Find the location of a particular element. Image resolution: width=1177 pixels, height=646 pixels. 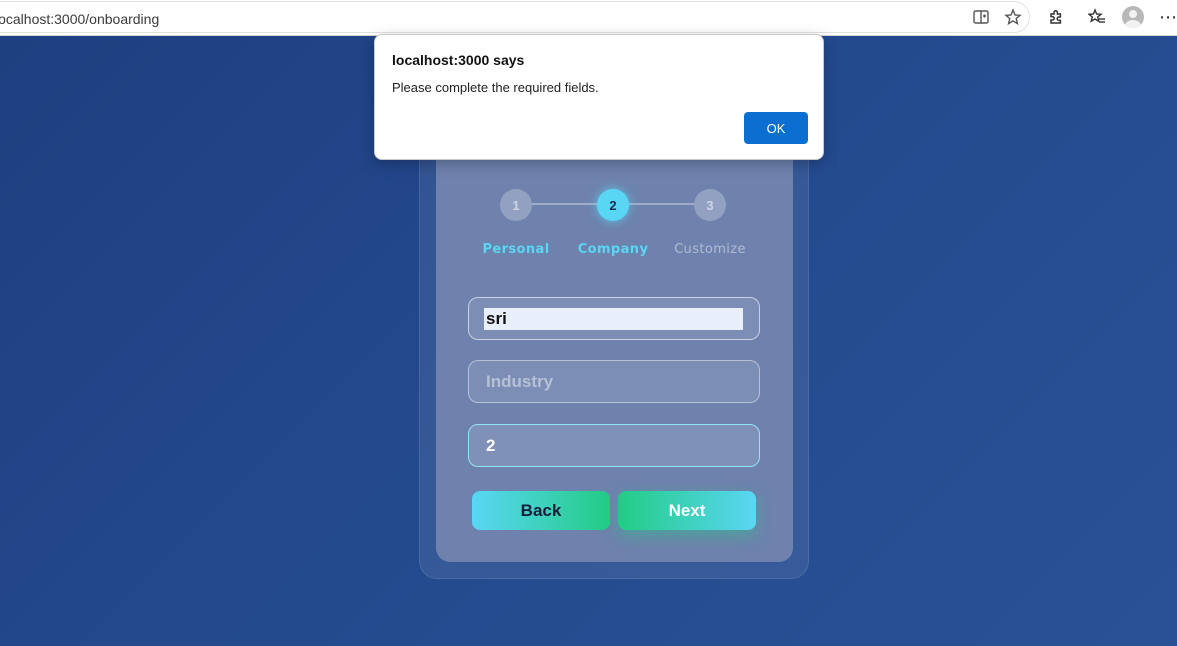

step-2-indicator: 2 is located at coordinates (613, 205).